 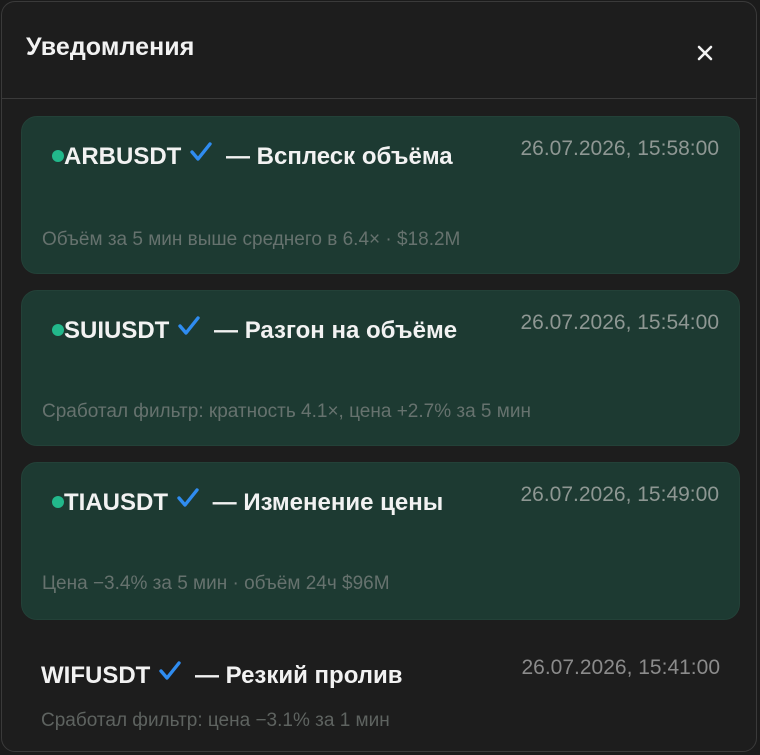 I want to click on notification-title: TIAUSDT — Изменение цены, so click(x=252, y=503).